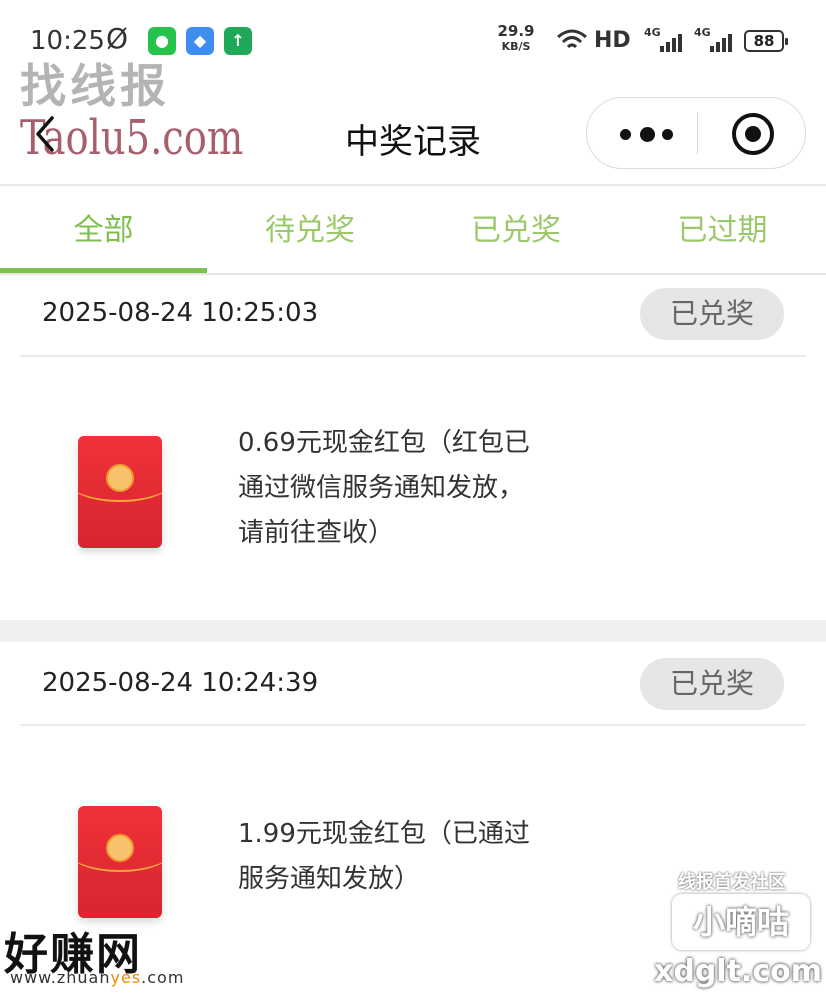 Image resolution: width=826 pixels, height=1000 pixels. Describe the element at coordinates (741, 922) in the screenshot. I see `watermark-xiaodigu: 小嘀咕` at that location.